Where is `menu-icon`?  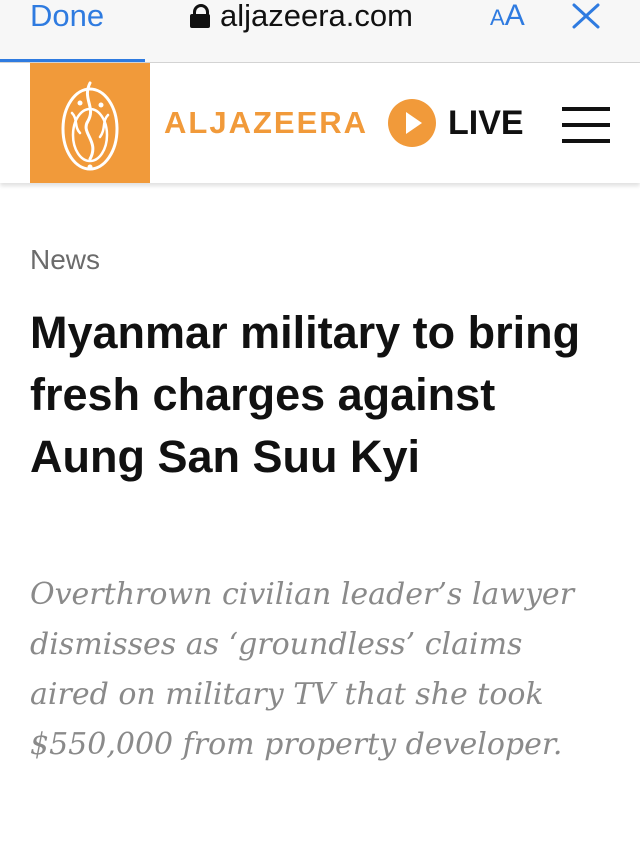 menu-icon is located at coordinates (586, 125).